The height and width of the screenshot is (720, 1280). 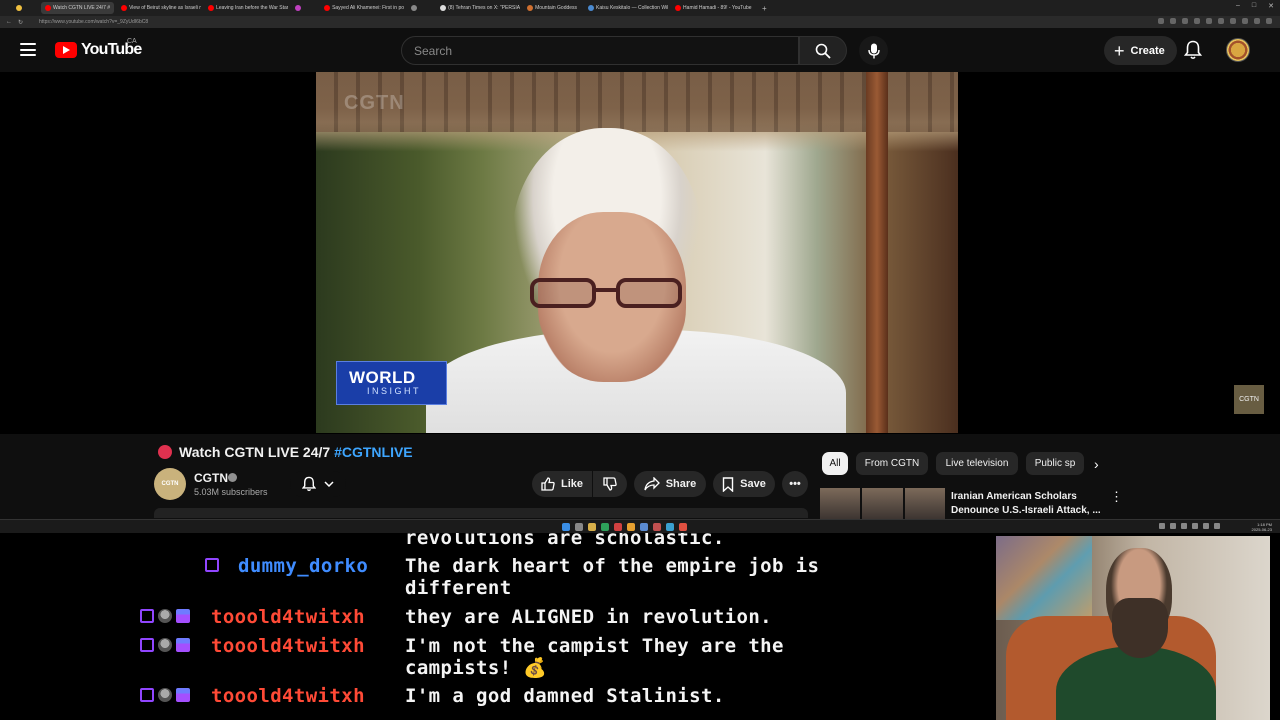 I want to click on browser-tab: View of Beirut skyline as Israeli m, so click(x=159, y=8).